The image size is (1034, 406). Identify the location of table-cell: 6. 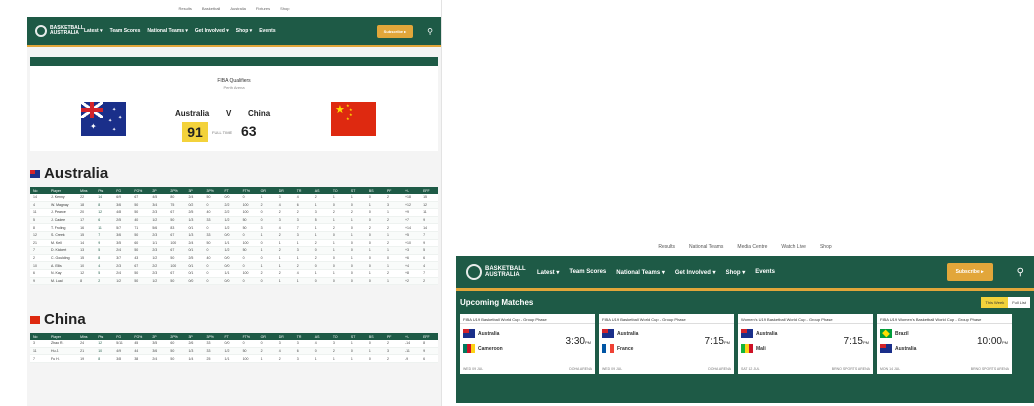
(99, 220).